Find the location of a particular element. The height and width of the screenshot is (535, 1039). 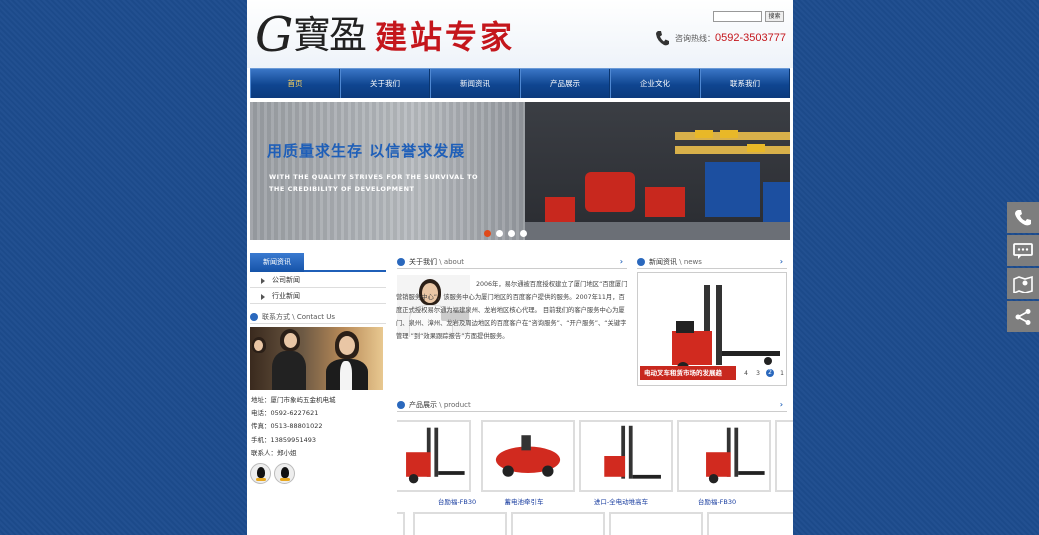

float-phone-button is located at coordinates (1023, 217).